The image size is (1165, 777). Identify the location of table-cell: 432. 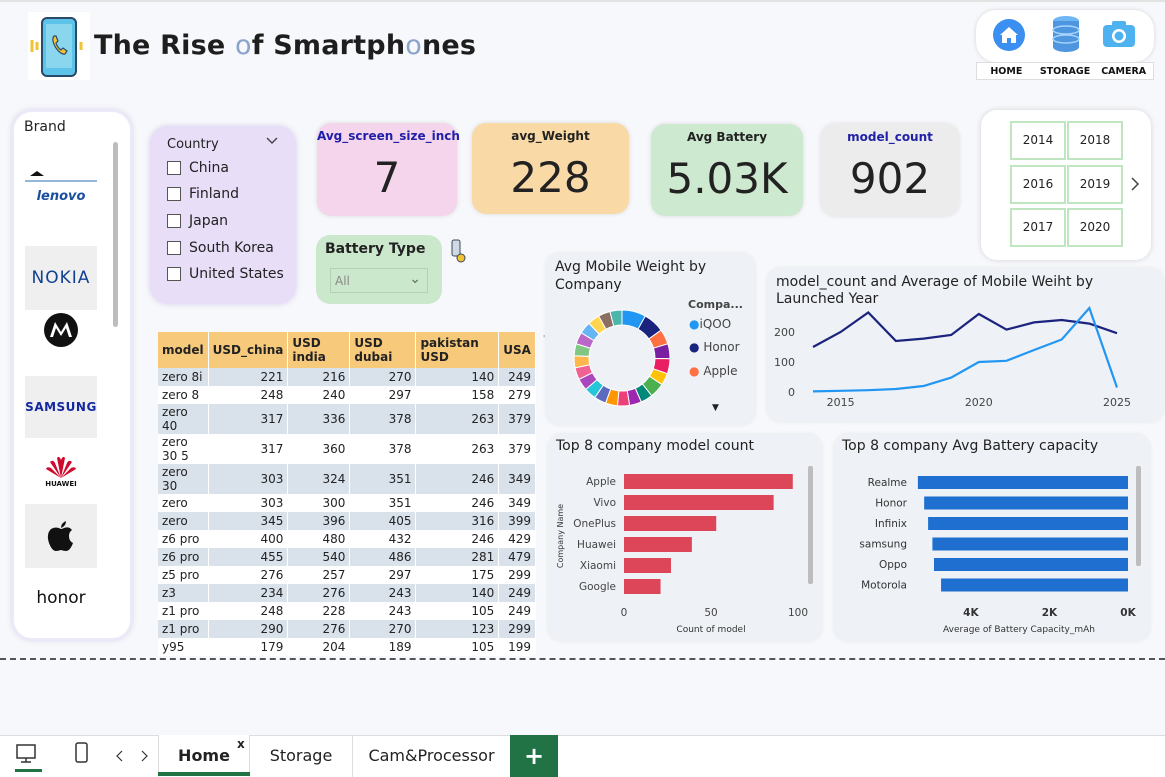
(383, 539).